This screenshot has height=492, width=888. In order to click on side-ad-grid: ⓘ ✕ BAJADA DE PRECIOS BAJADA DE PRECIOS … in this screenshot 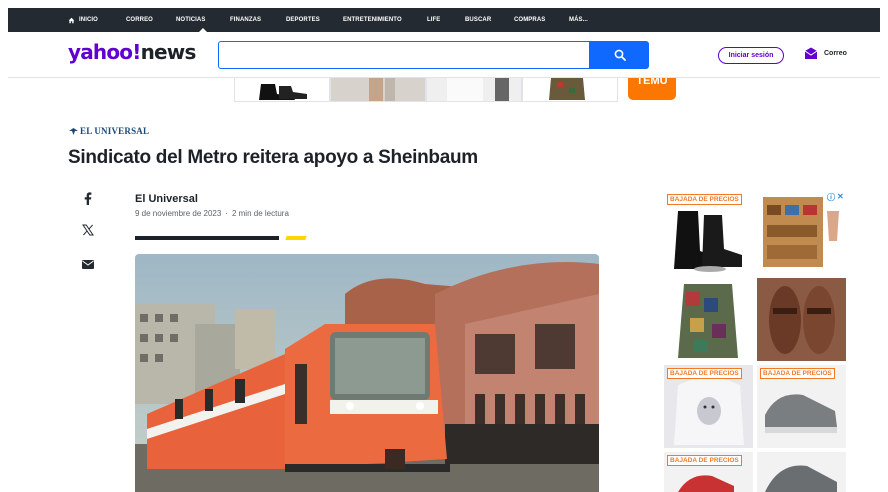, I will do `click(756, 341)`.